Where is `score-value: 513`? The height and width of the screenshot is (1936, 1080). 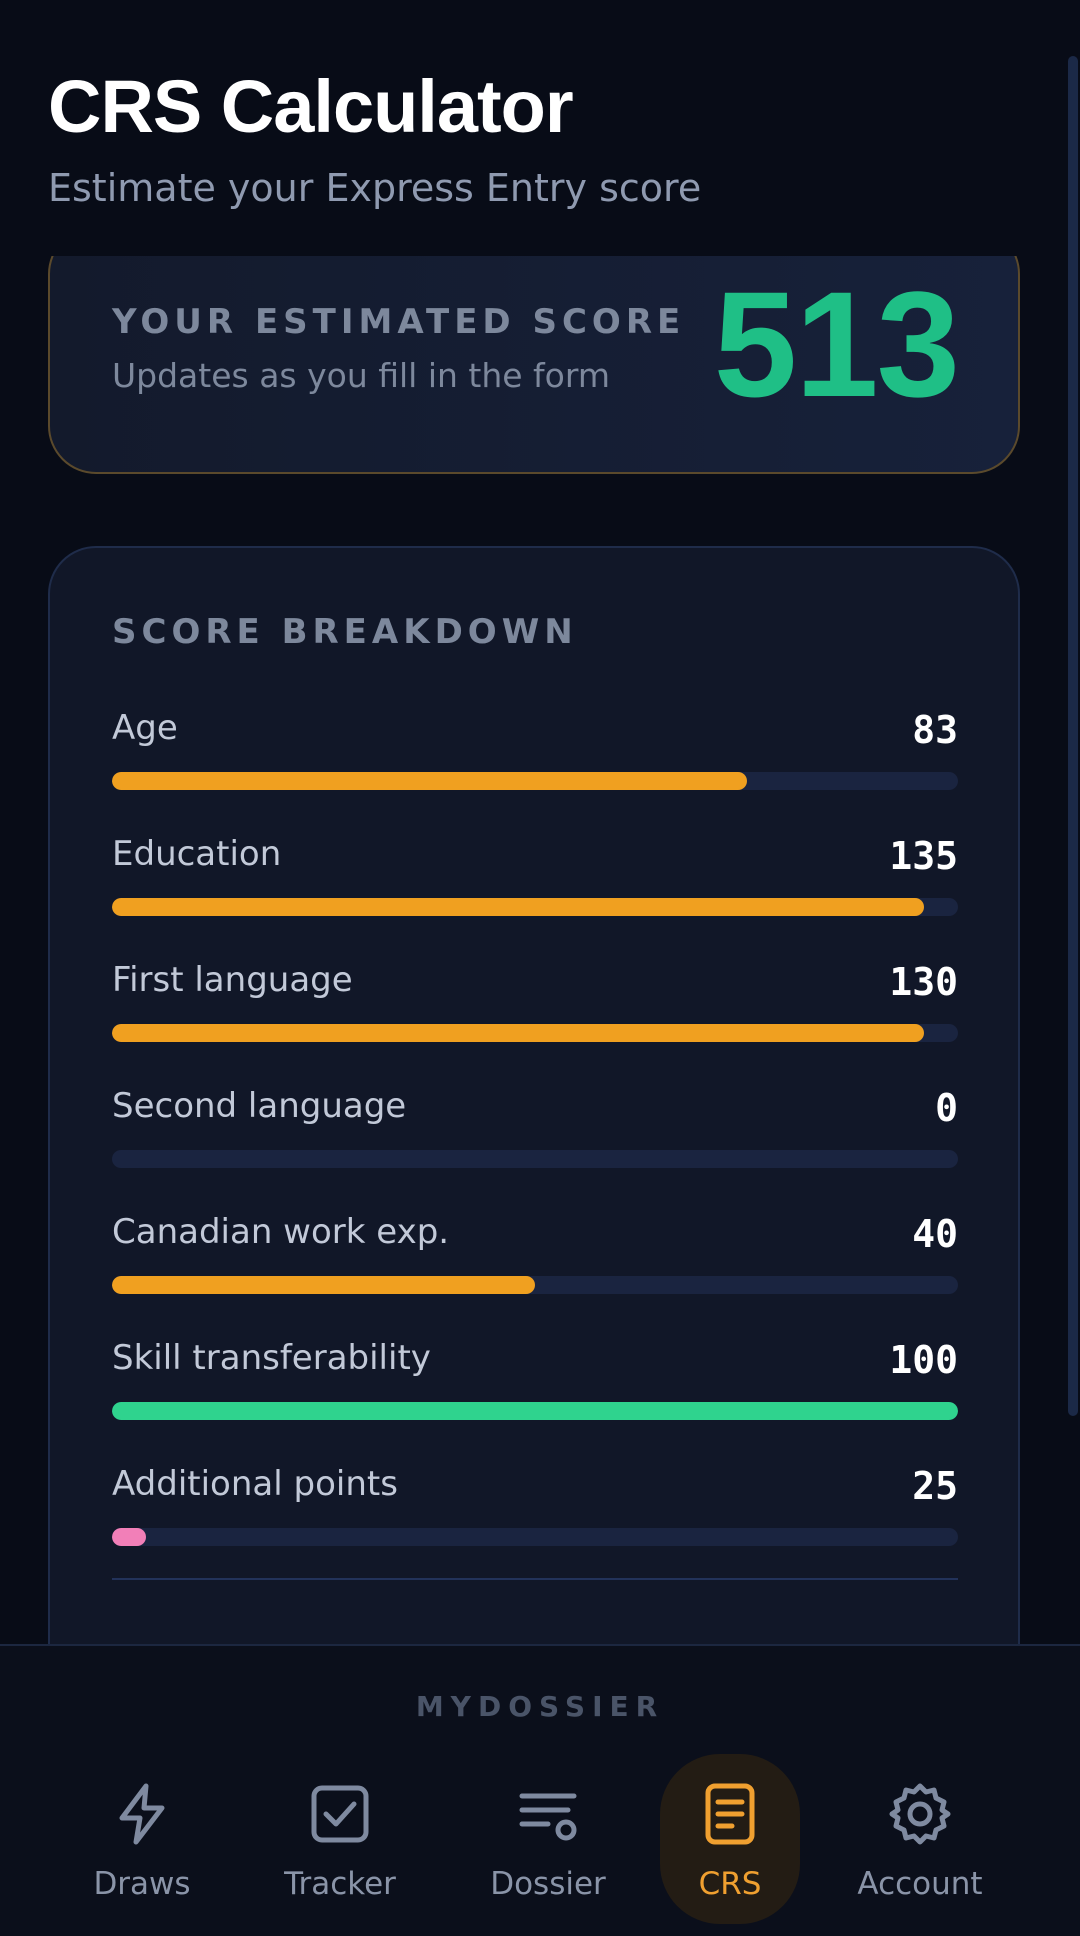 score-value: 513 is located at coordinates (836, 344).